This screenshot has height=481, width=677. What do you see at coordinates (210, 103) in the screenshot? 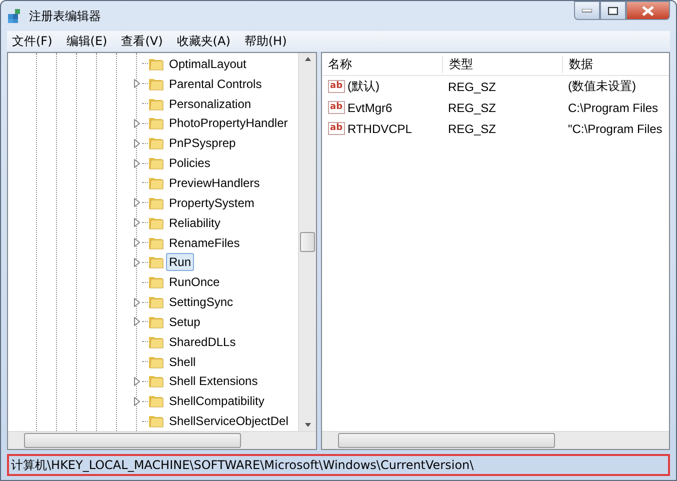
I see `tree-item: Personalization` at bounding box center [210, 103].